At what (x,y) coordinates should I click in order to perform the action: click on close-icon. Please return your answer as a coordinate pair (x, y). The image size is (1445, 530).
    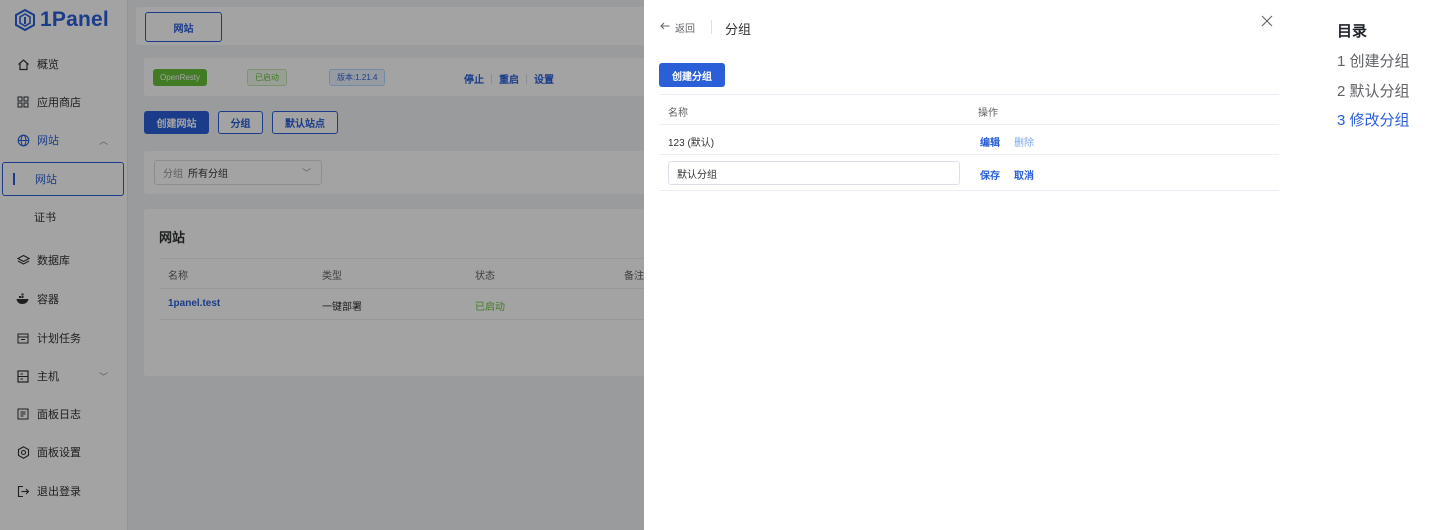
    Looking at the image, I should click on (1268, 22).